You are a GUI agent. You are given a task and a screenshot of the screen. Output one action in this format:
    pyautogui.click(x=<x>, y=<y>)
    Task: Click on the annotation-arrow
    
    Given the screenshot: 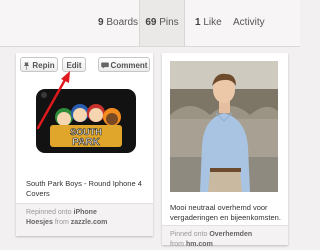 What is the action you would take?
    pyautogui.click(x=53, y=100)
    